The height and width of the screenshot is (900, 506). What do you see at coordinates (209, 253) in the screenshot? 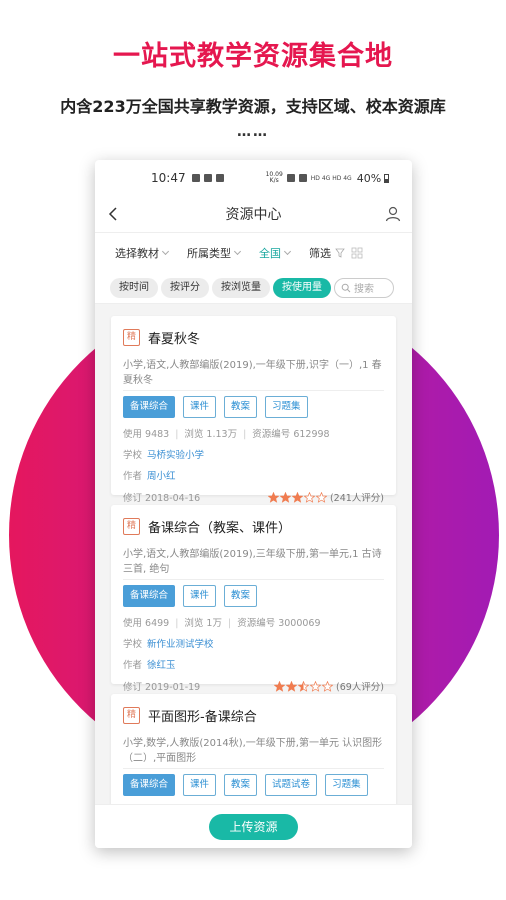
I see `filter-type-label: 所属类型` at bounding box center [209, 253].